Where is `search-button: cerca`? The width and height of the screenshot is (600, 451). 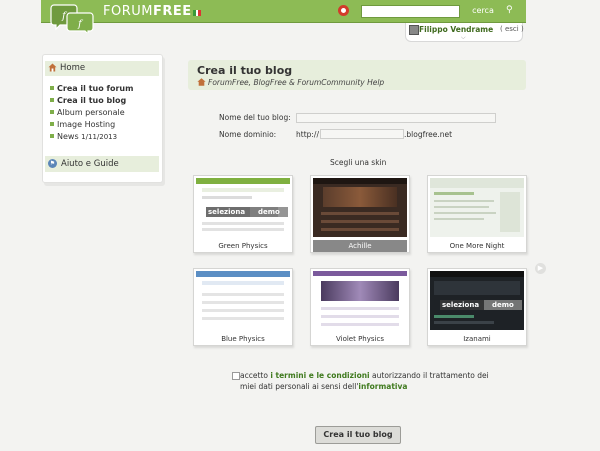 search-button: cerca is located at coordinates (483, 11).